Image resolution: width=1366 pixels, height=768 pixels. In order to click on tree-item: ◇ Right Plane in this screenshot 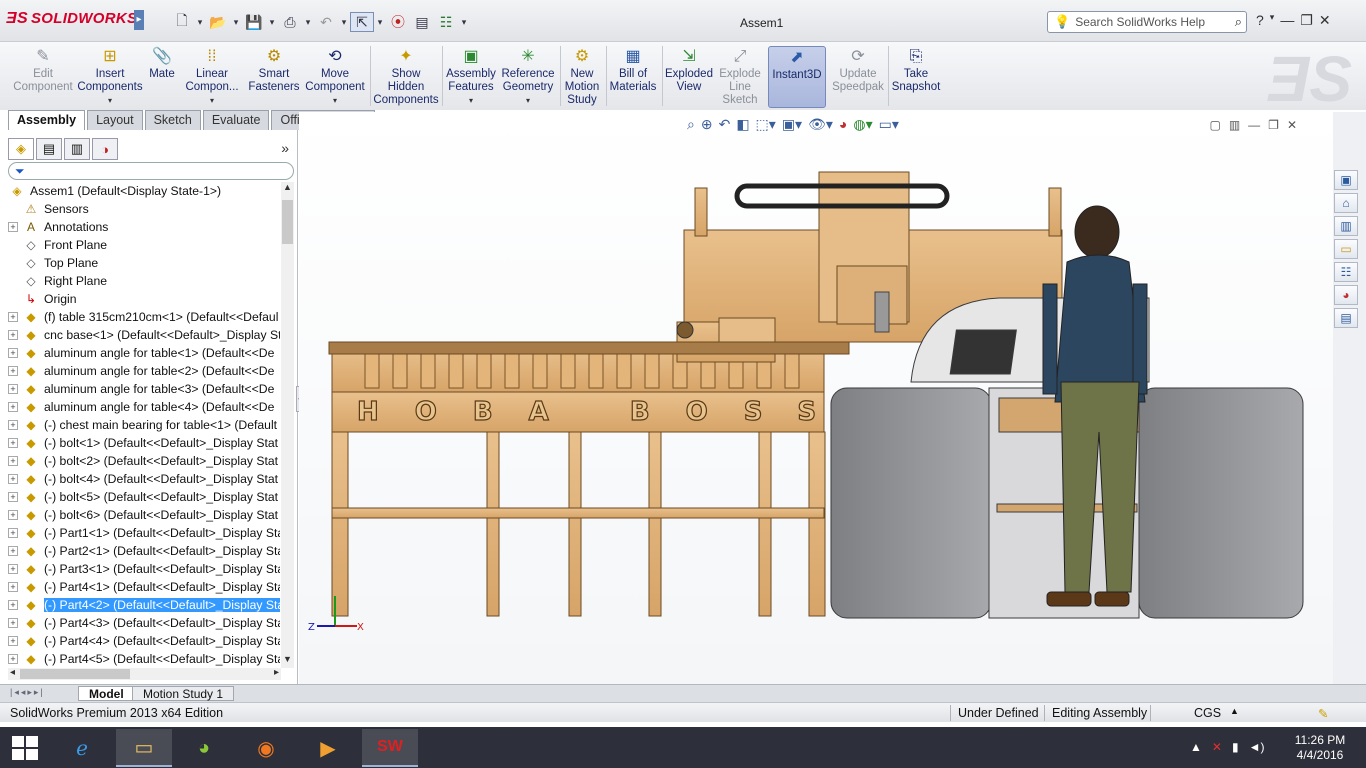, I will do `click(144, 281)`.